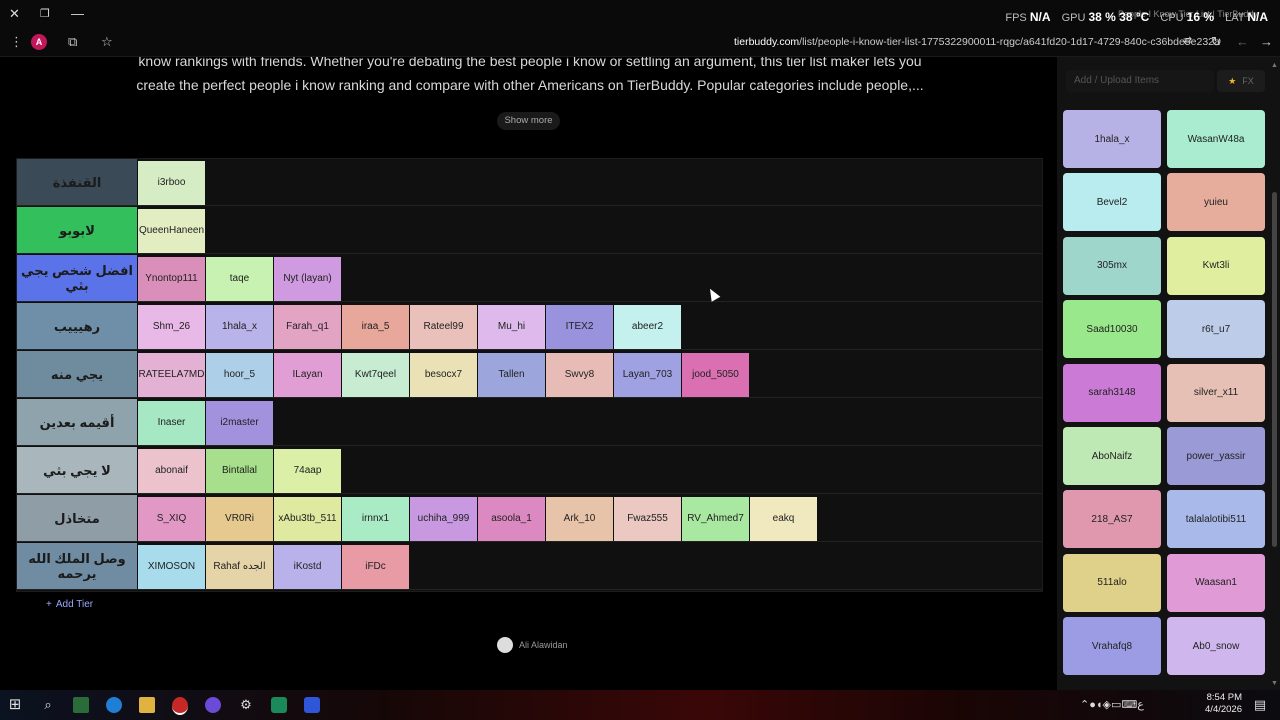  Describe the element at coordinates (715, 375) in the screenshot. I see `tier-item: jood_5050` at that location.